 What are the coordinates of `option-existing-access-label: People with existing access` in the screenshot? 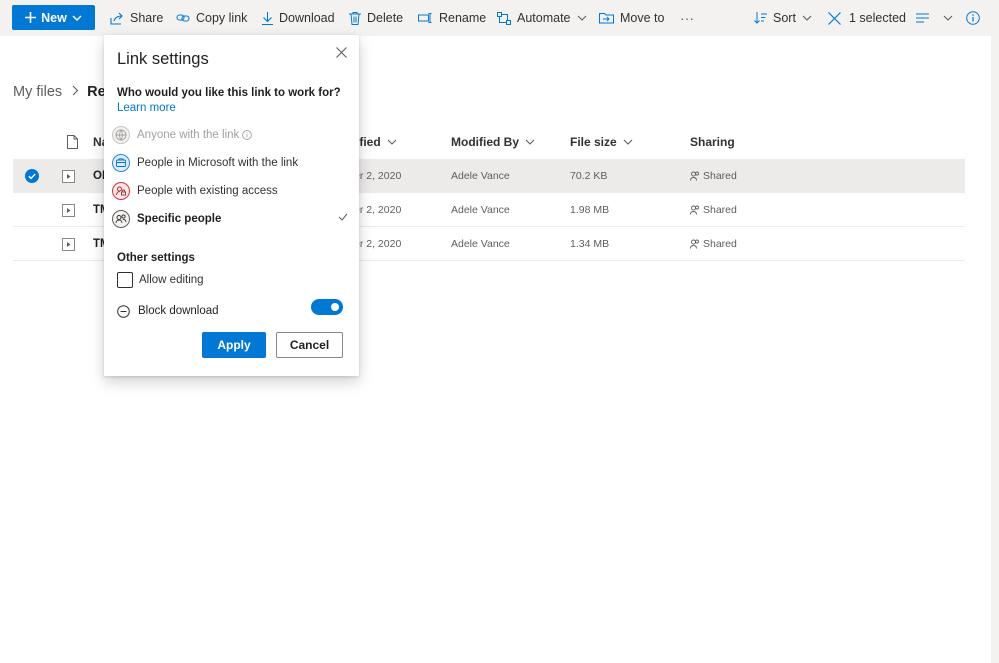 It's located at (207, 191).